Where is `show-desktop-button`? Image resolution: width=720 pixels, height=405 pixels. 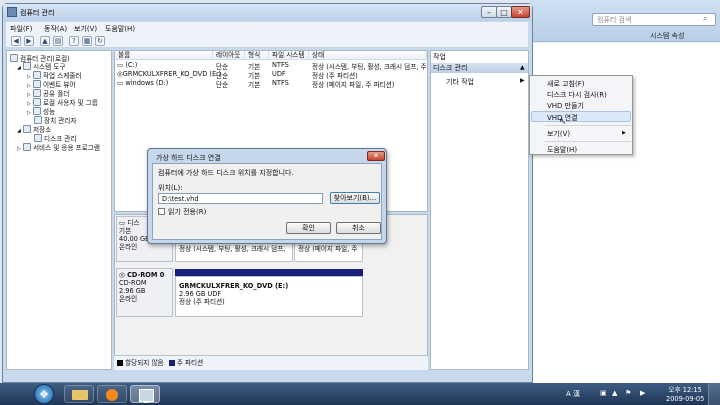 show-desktop-button is located at coordinates (714, 394).